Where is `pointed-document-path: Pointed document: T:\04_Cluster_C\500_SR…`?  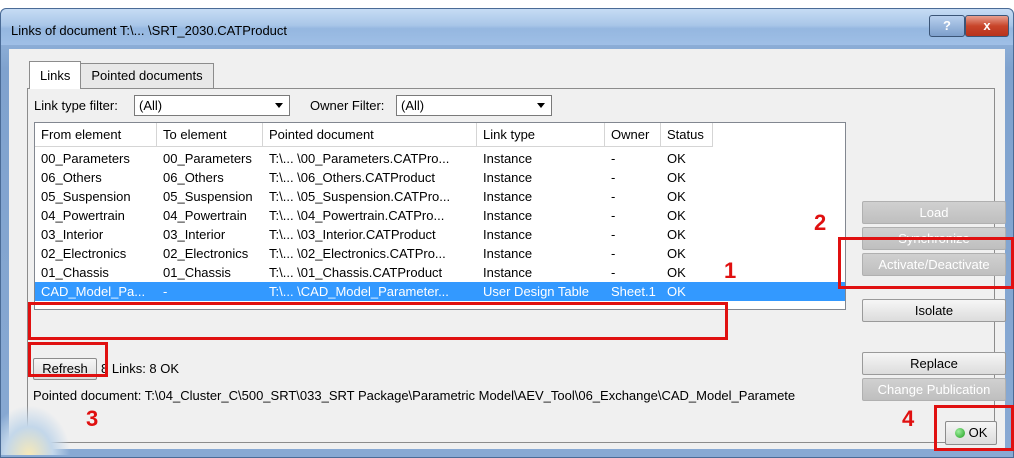
pointed-document-path: Pointed document: T:\04_Cluster_C\500_SR… is located at coordinates (414, 395).